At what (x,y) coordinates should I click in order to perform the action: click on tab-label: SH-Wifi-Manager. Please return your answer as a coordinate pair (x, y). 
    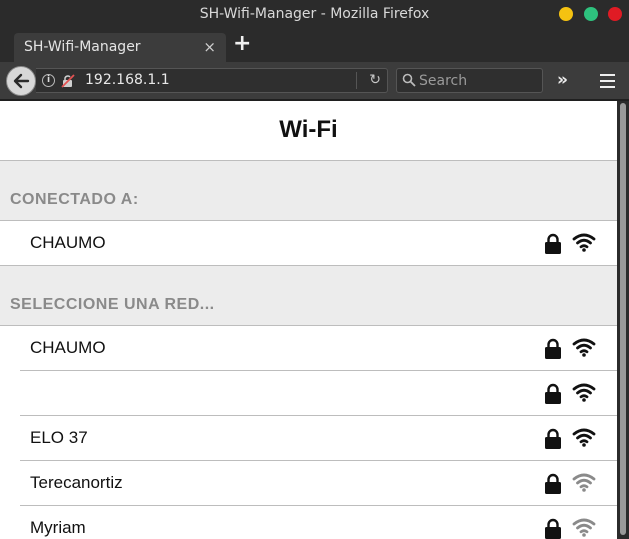
    Looking at the image, I should click on (82, 47).